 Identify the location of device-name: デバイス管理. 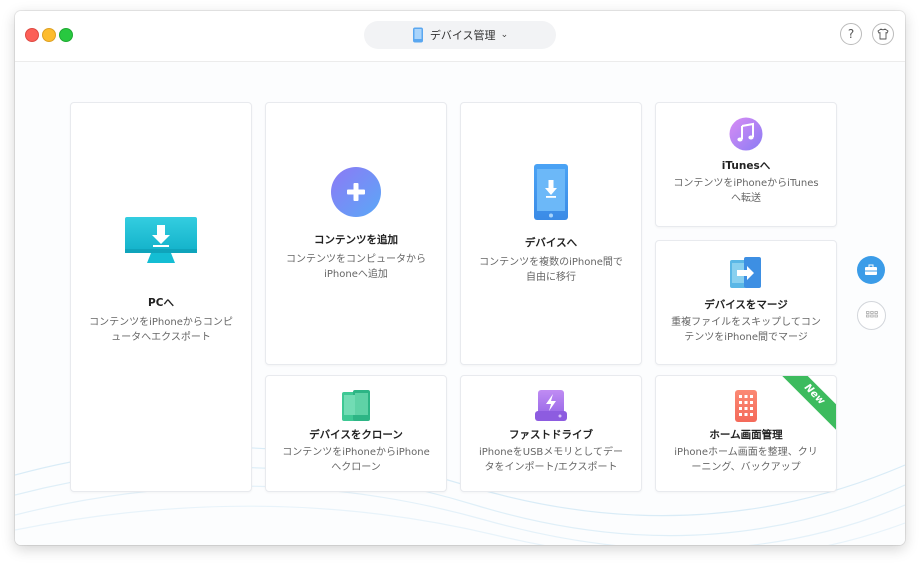
(462, 35).